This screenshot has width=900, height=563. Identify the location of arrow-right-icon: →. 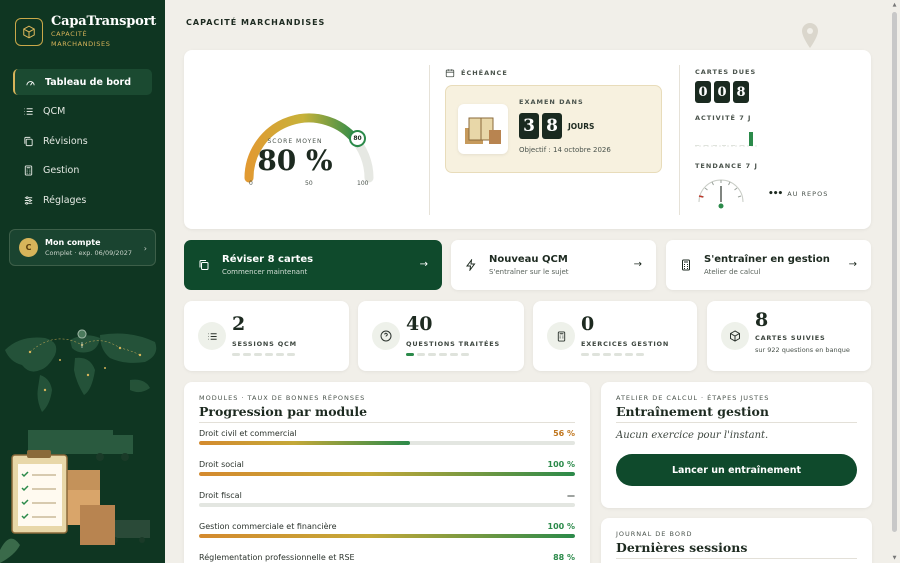
(637, 264).